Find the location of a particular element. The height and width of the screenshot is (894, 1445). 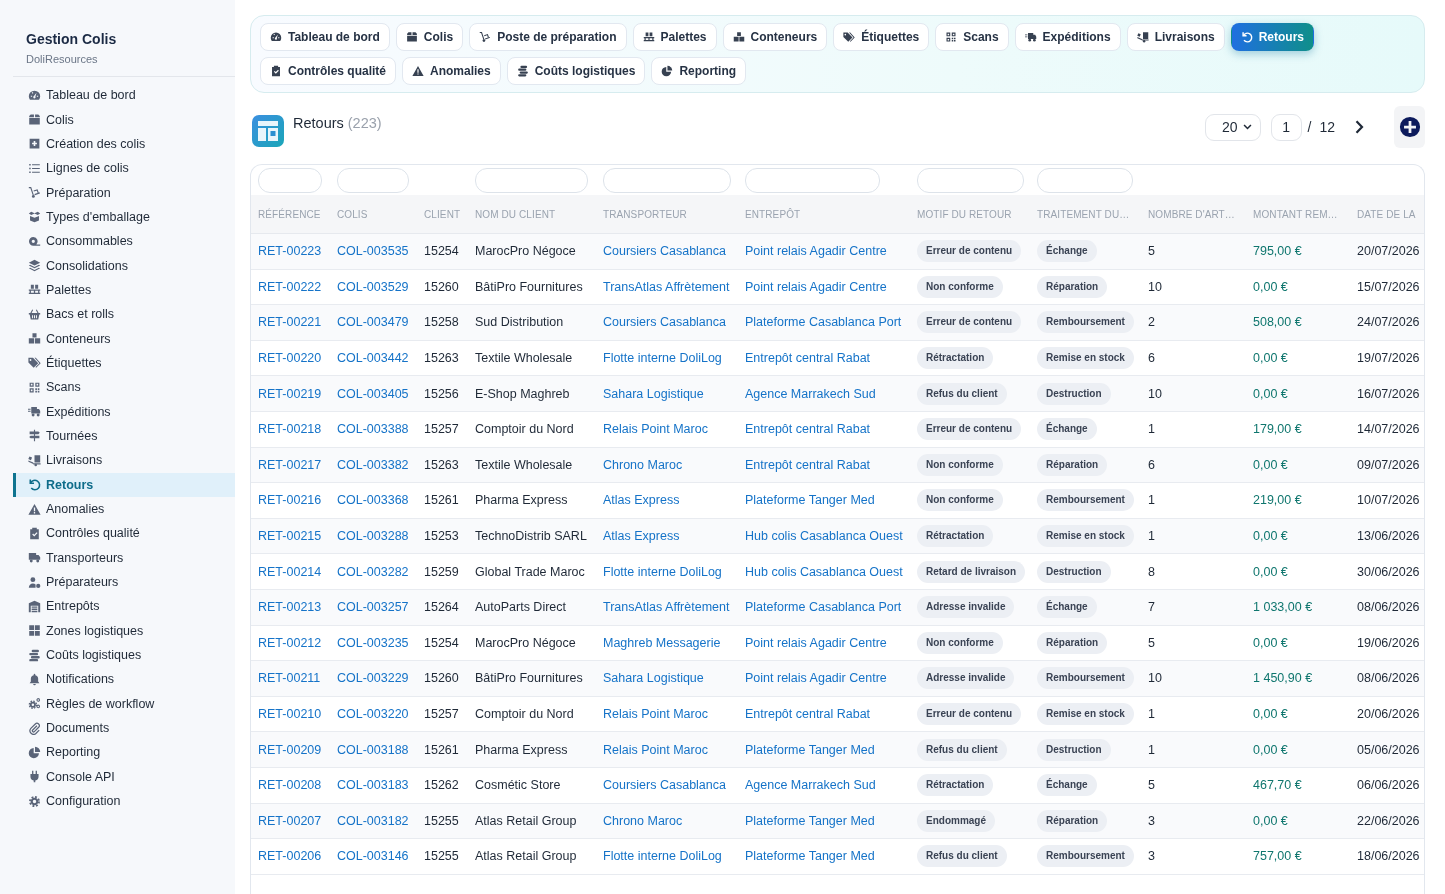

table-link: RET-00206 is located at coordinates (290, 856).